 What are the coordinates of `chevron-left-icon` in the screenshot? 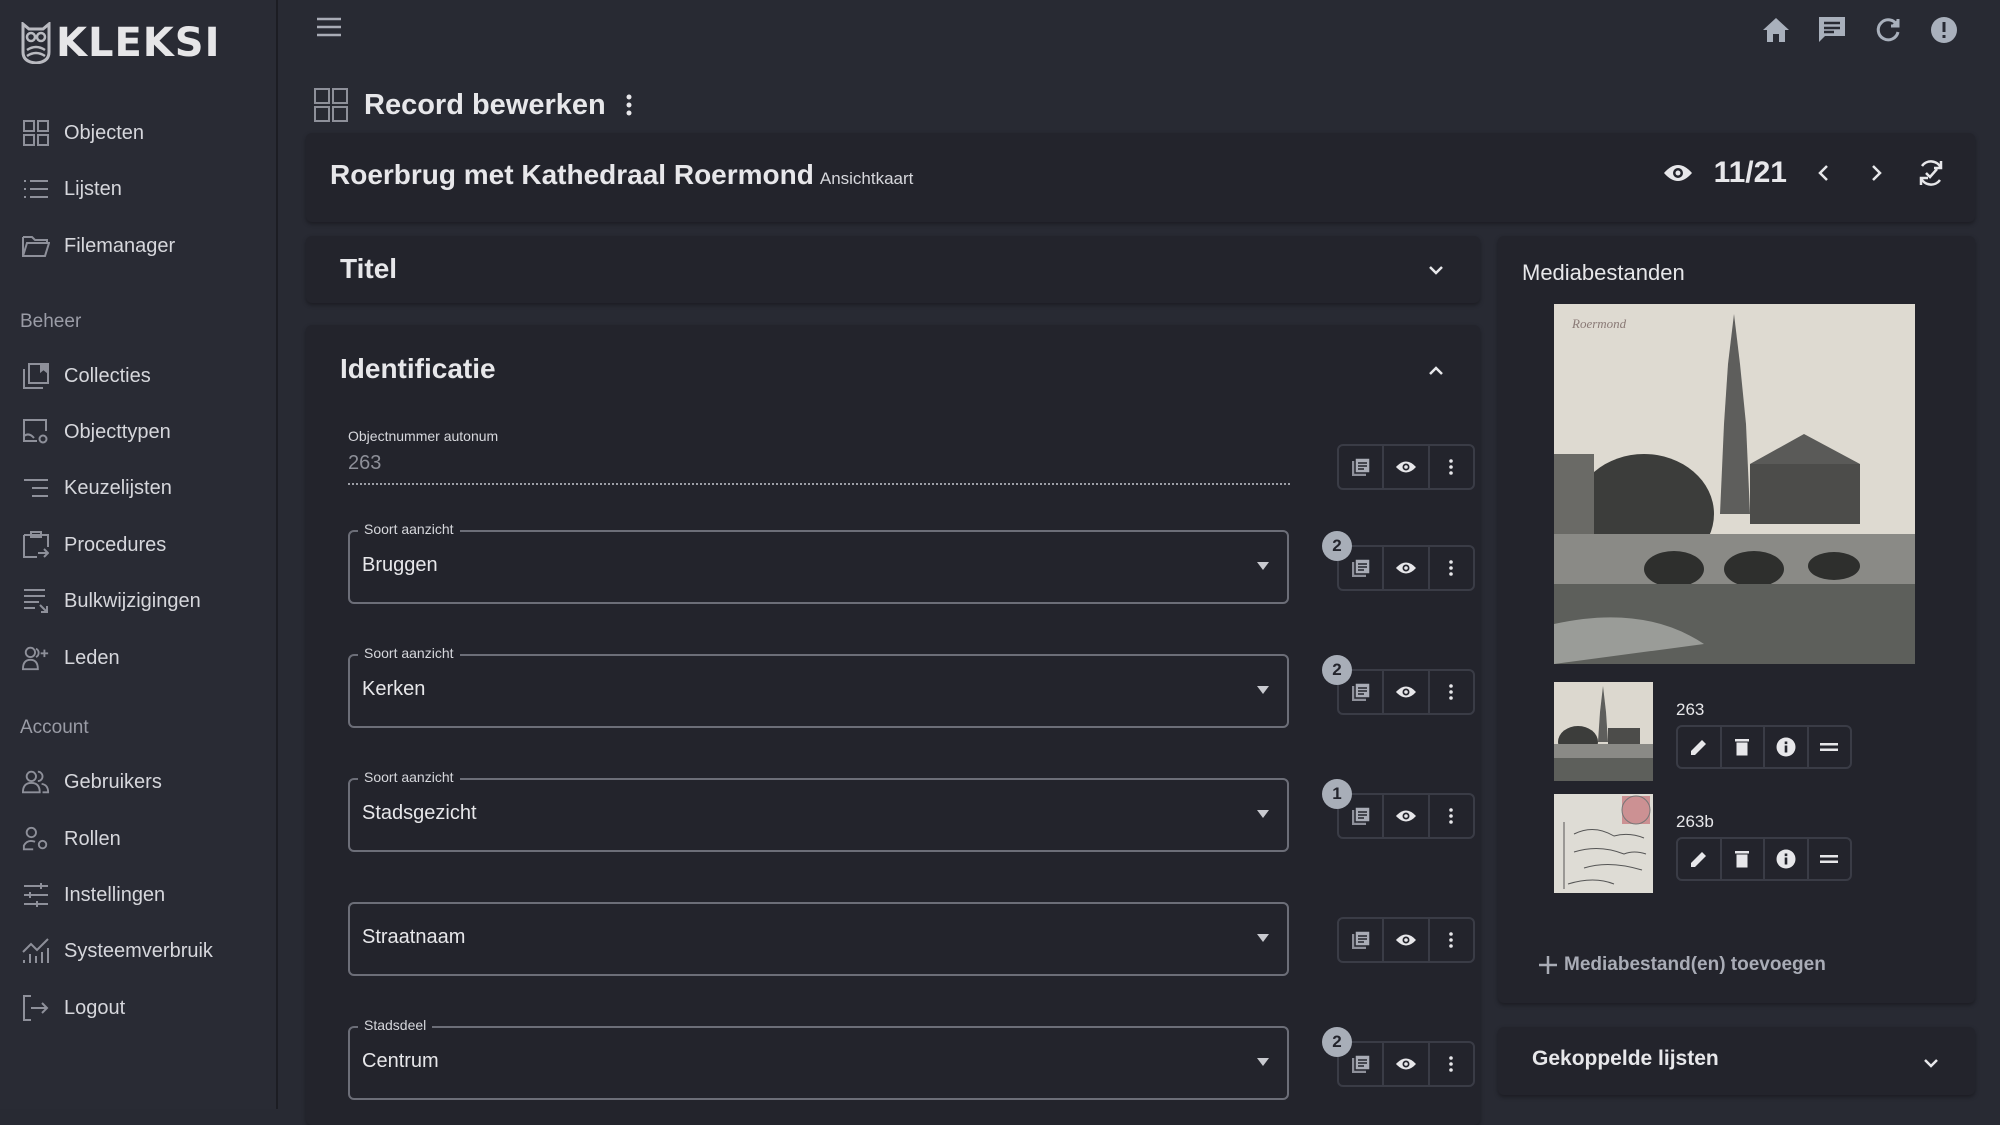 It's located at (1823, 173).